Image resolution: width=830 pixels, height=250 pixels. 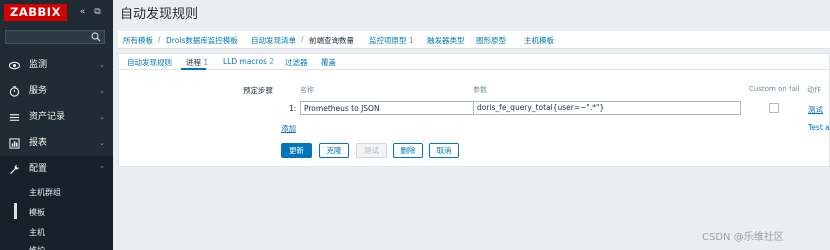 What do you see at coordinates (444, 150) in the screenshot?
I see `cancel-button: 取消` at bounding box center [444, 150].